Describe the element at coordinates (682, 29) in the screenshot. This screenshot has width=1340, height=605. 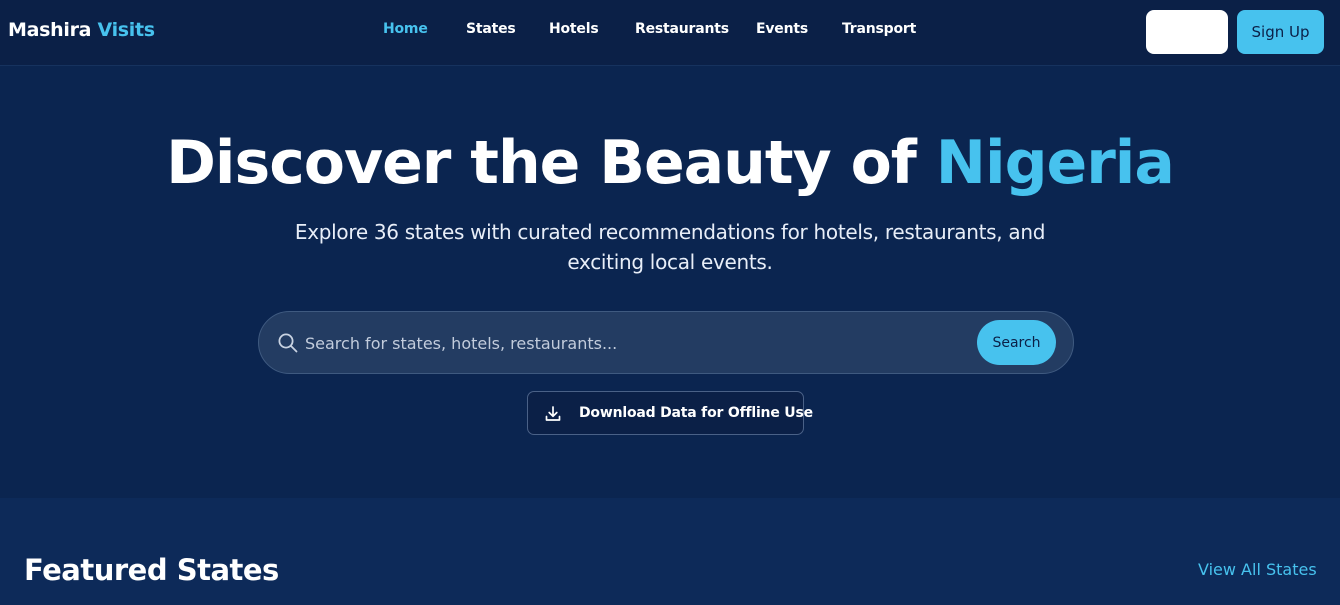
I see `nav-link-restaurants: Restaurants` at that location.